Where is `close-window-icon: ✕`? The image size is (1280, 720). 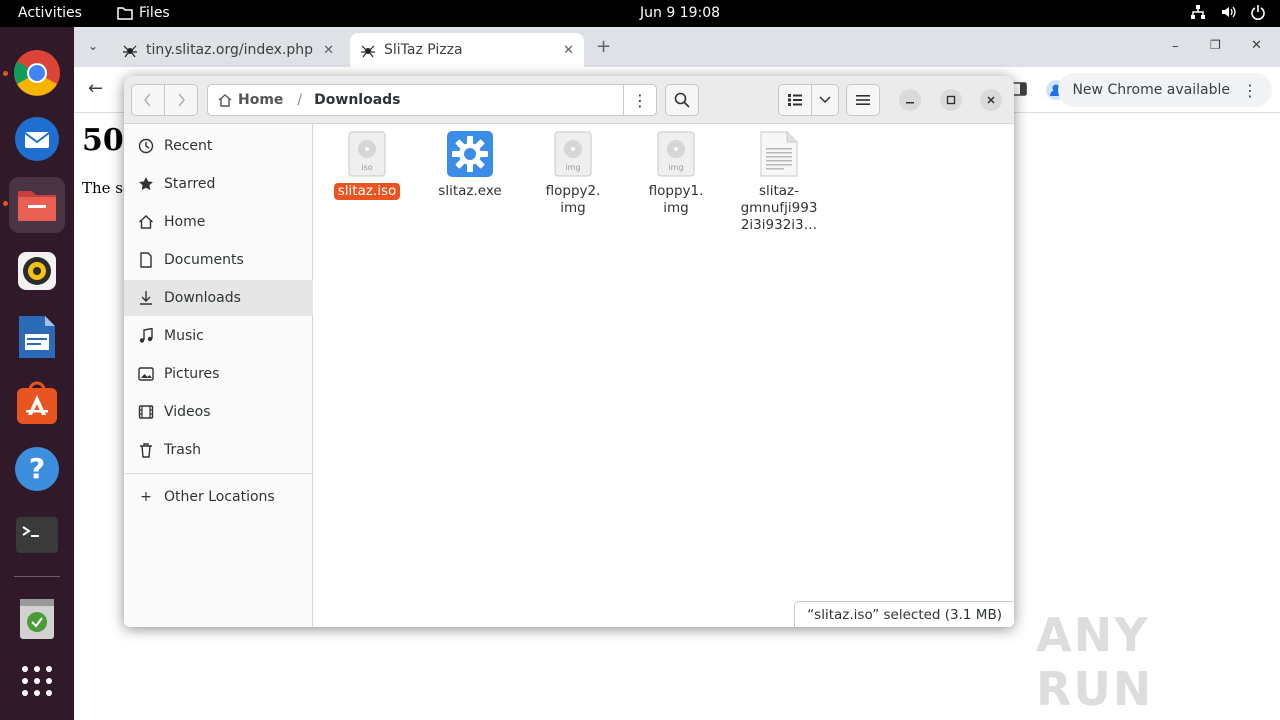
close-window-icon: ✕ is located at coordinates (1256, 45).